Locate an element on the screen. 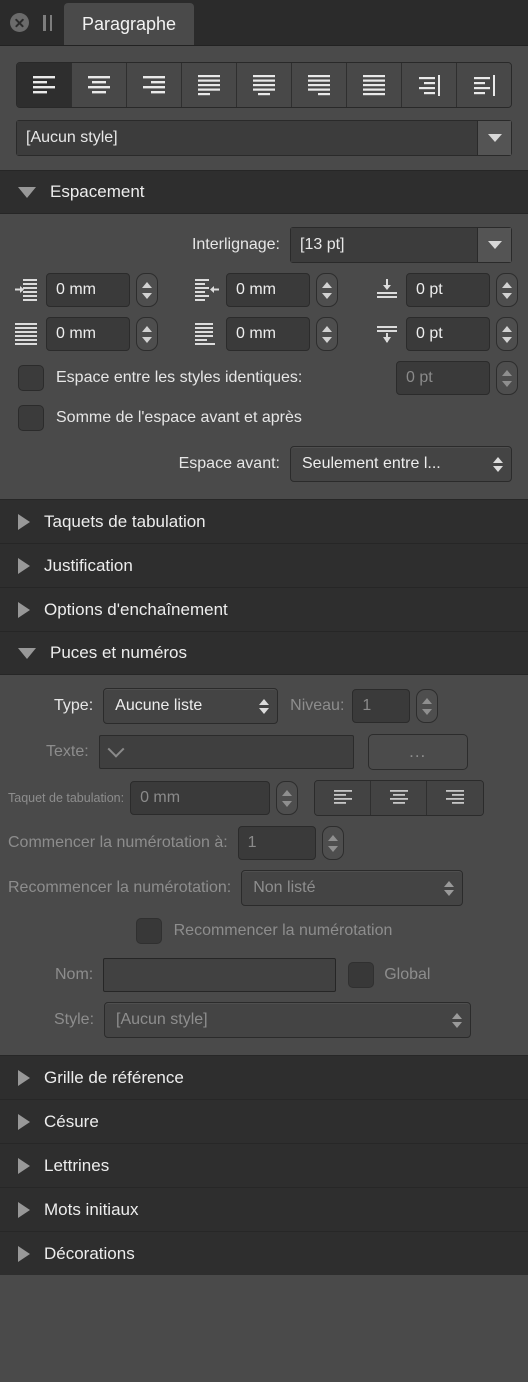  section-title-options-d-enchainement: Options d'enchaînement is located at coordinates (136, 609).